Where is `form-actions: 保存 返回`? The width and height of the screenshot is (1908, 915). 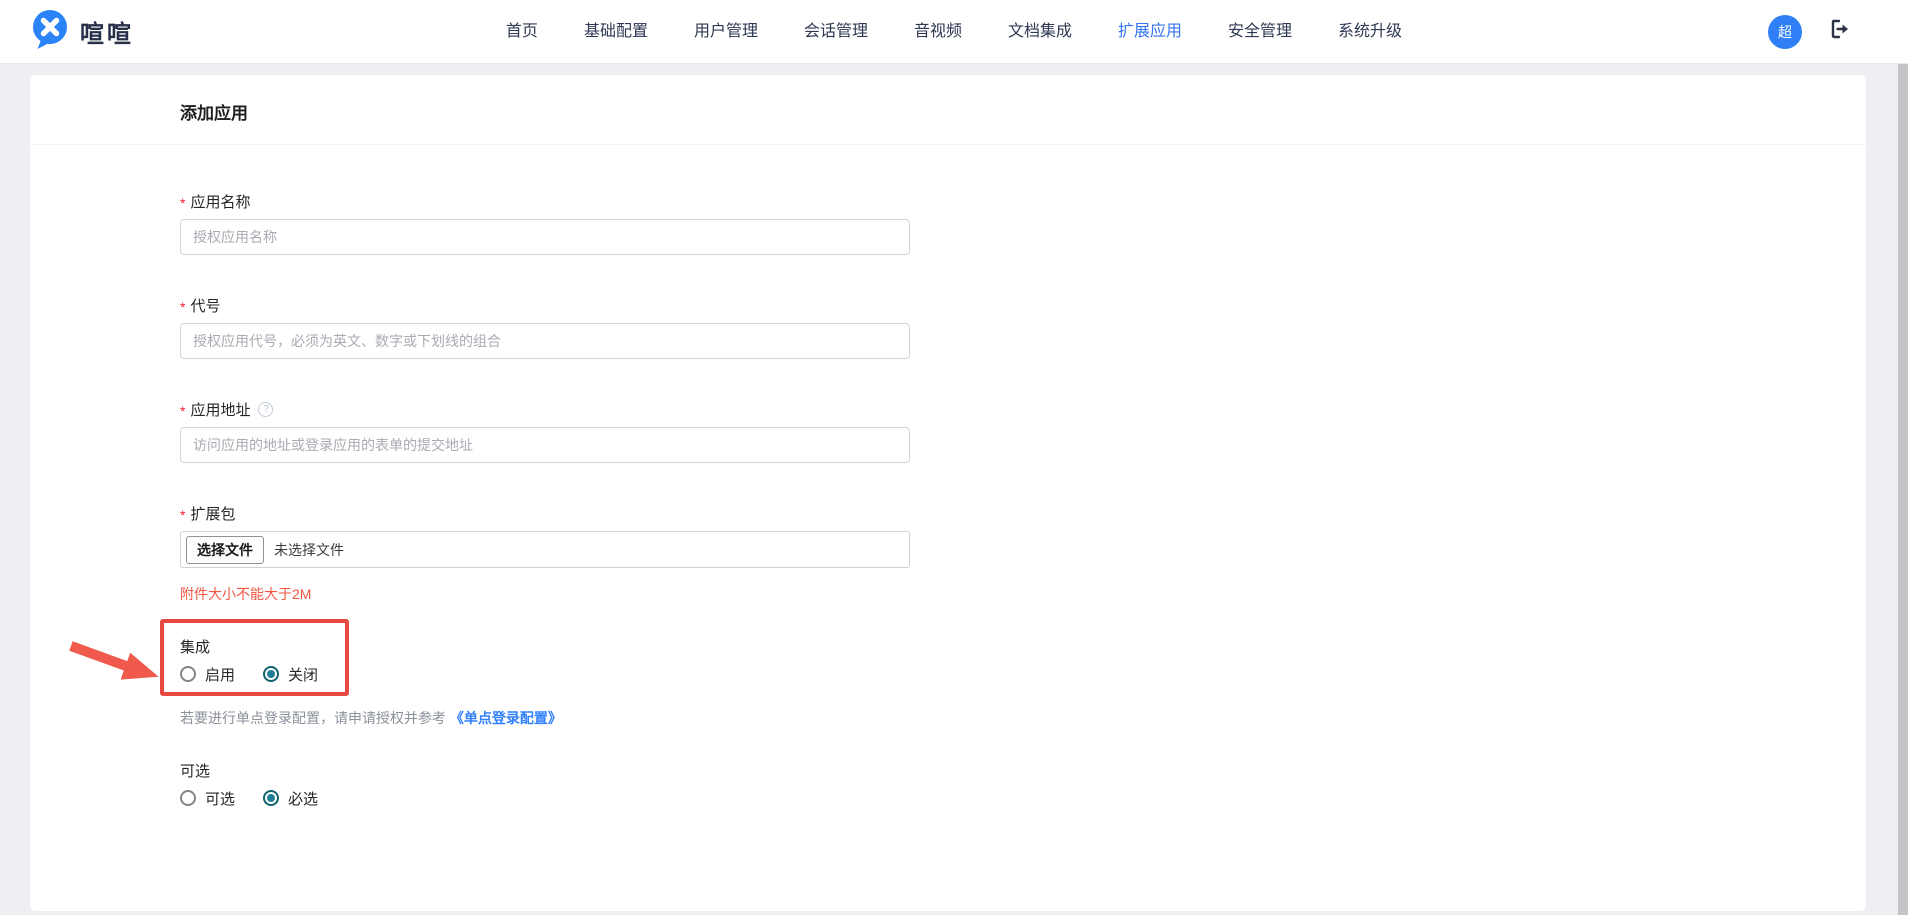 form-actions: 保存 返回 is located at coordinates (948, 881).